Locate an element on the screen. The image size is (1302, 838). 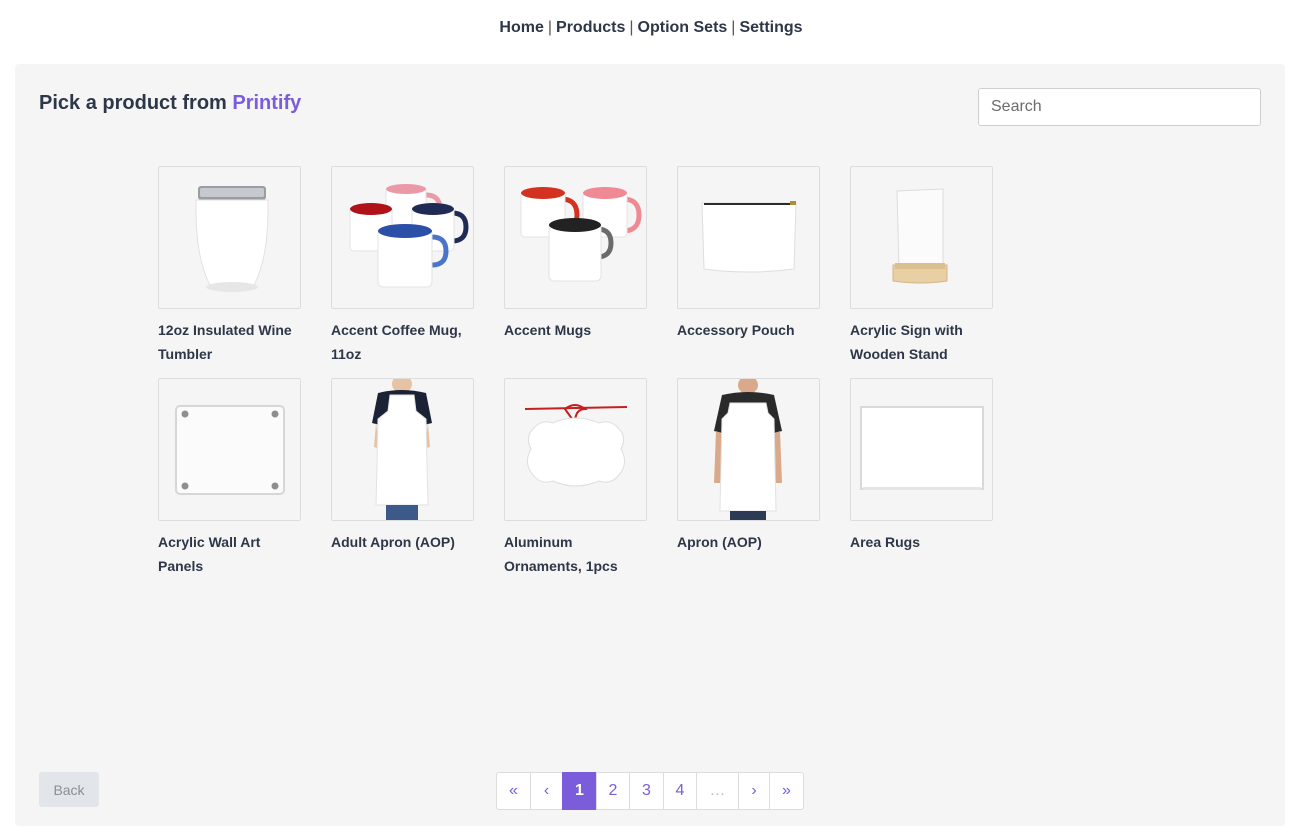
product-card-area-rugs: Area Rugs is located at coordinates (922, 466).